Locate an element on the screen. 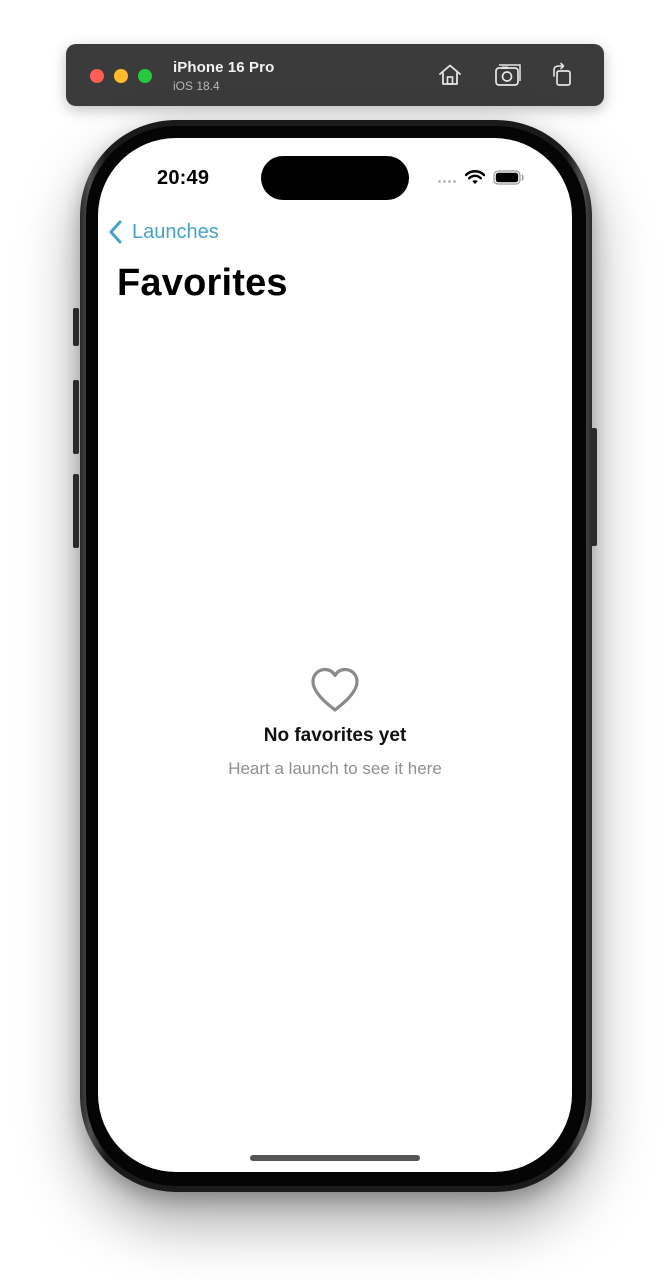 The image size is (670, 1280). back-button: Launches is located at coordinates (163, 232).